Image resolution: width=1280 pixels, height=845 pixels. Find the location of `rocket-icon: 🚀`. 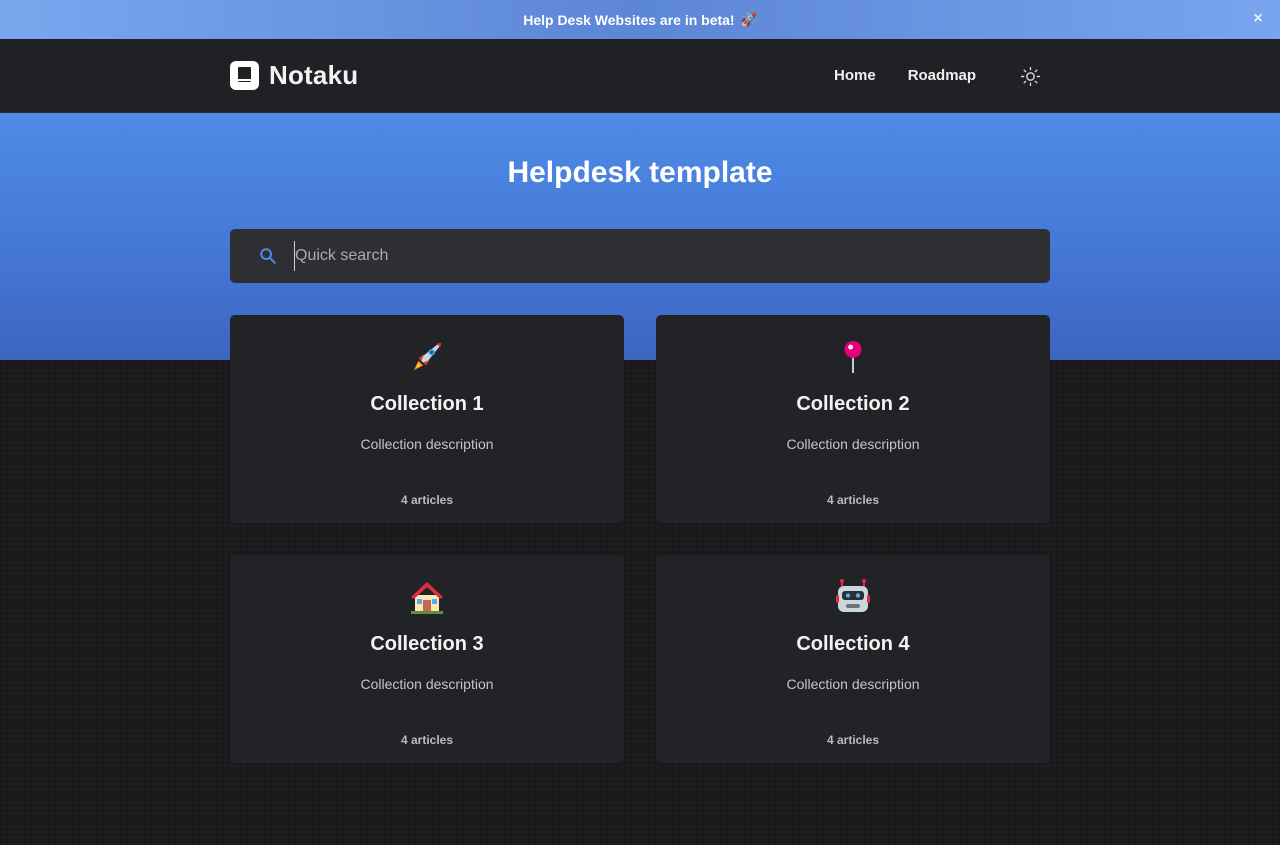

rocket-icon: 🚀 is located at coordinates (748, 19).